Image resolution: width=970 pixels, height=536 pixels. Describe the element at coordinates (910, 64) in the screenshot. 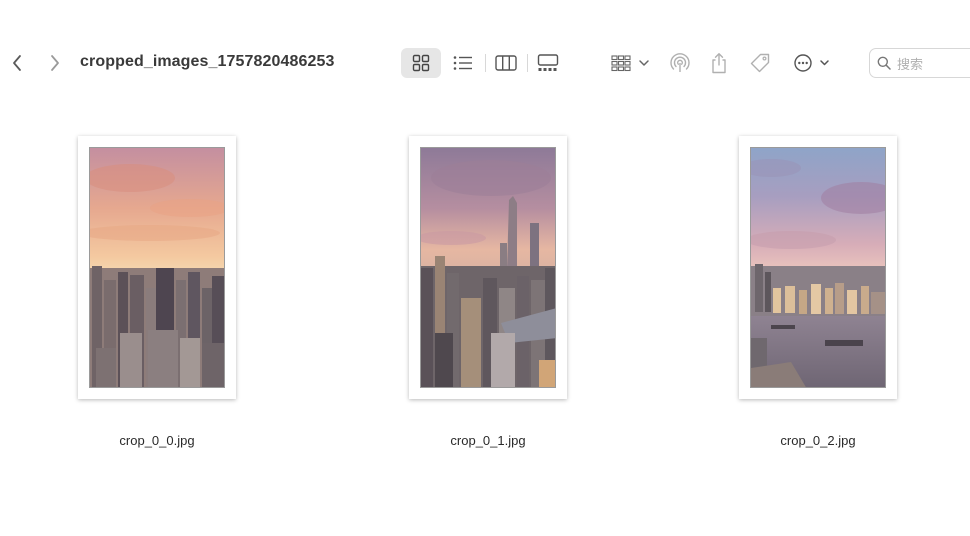

I see `search-placeholder: 搜索` at that location.